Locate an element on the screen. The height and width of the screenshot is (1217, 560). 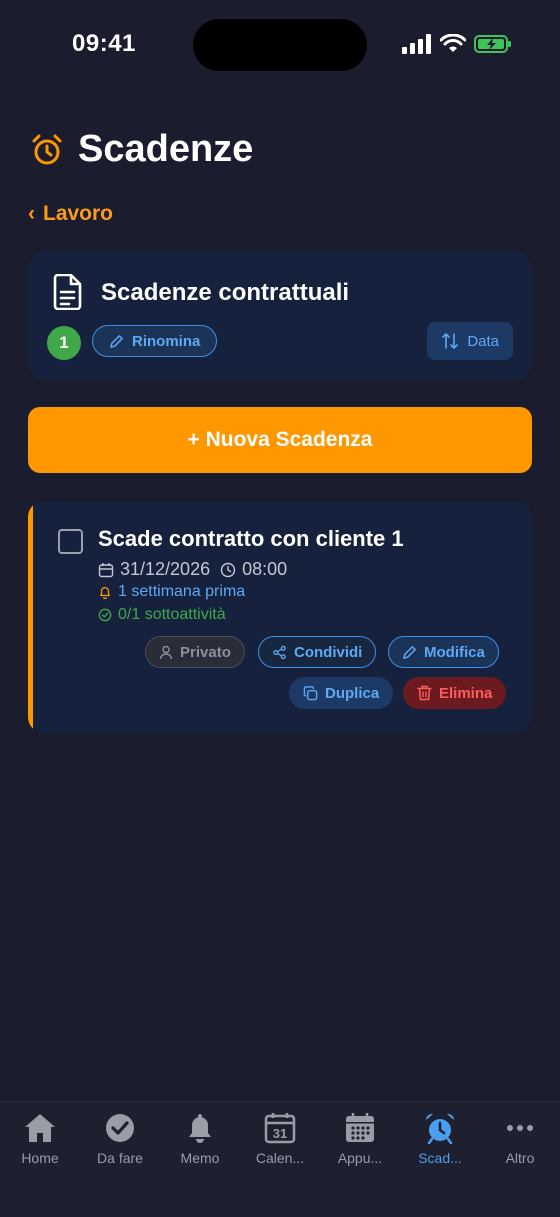
task-reminder-row: 1 settimana prima is located at coordinates (171, 592).